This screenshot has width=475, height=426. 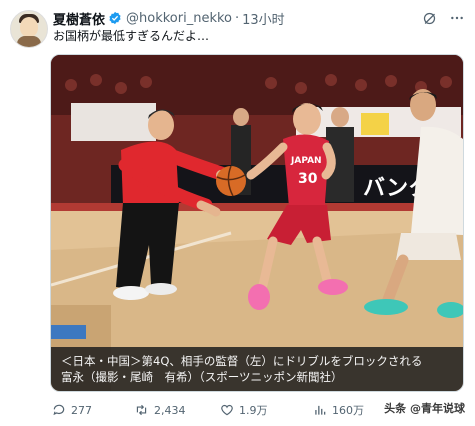 What do you see at coordinates (115, 18) in the screenshot?
I see `verified-badge-icon` at bounding box center [115, 18].